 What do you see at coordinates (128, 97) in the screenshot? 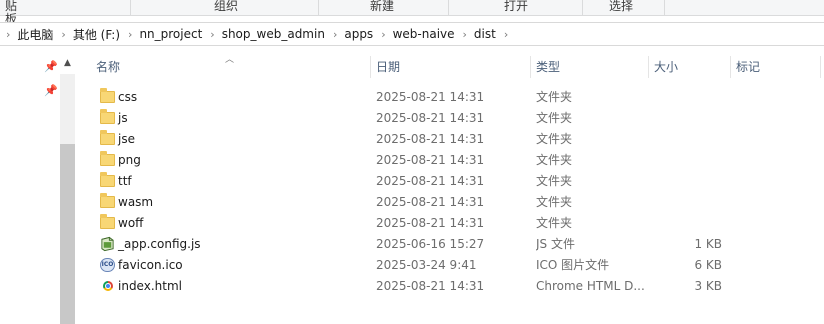
I see `file-name: css` at bounding box center [128, 97].